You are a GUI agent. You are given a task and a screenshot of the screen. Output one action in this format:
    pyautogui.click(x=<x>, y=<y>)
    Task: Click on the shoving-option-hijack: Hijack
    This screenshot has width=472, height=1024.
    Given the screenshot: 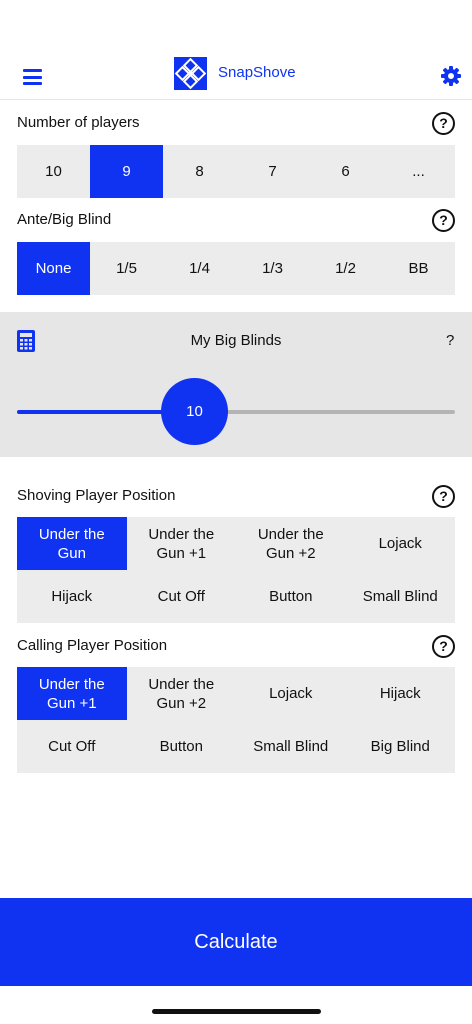 What is the action you would take?
    pyautogui.click(x=72, y=596)
    